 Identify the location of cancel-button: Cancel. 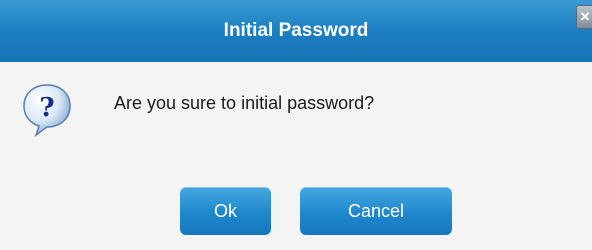
(376, 211).